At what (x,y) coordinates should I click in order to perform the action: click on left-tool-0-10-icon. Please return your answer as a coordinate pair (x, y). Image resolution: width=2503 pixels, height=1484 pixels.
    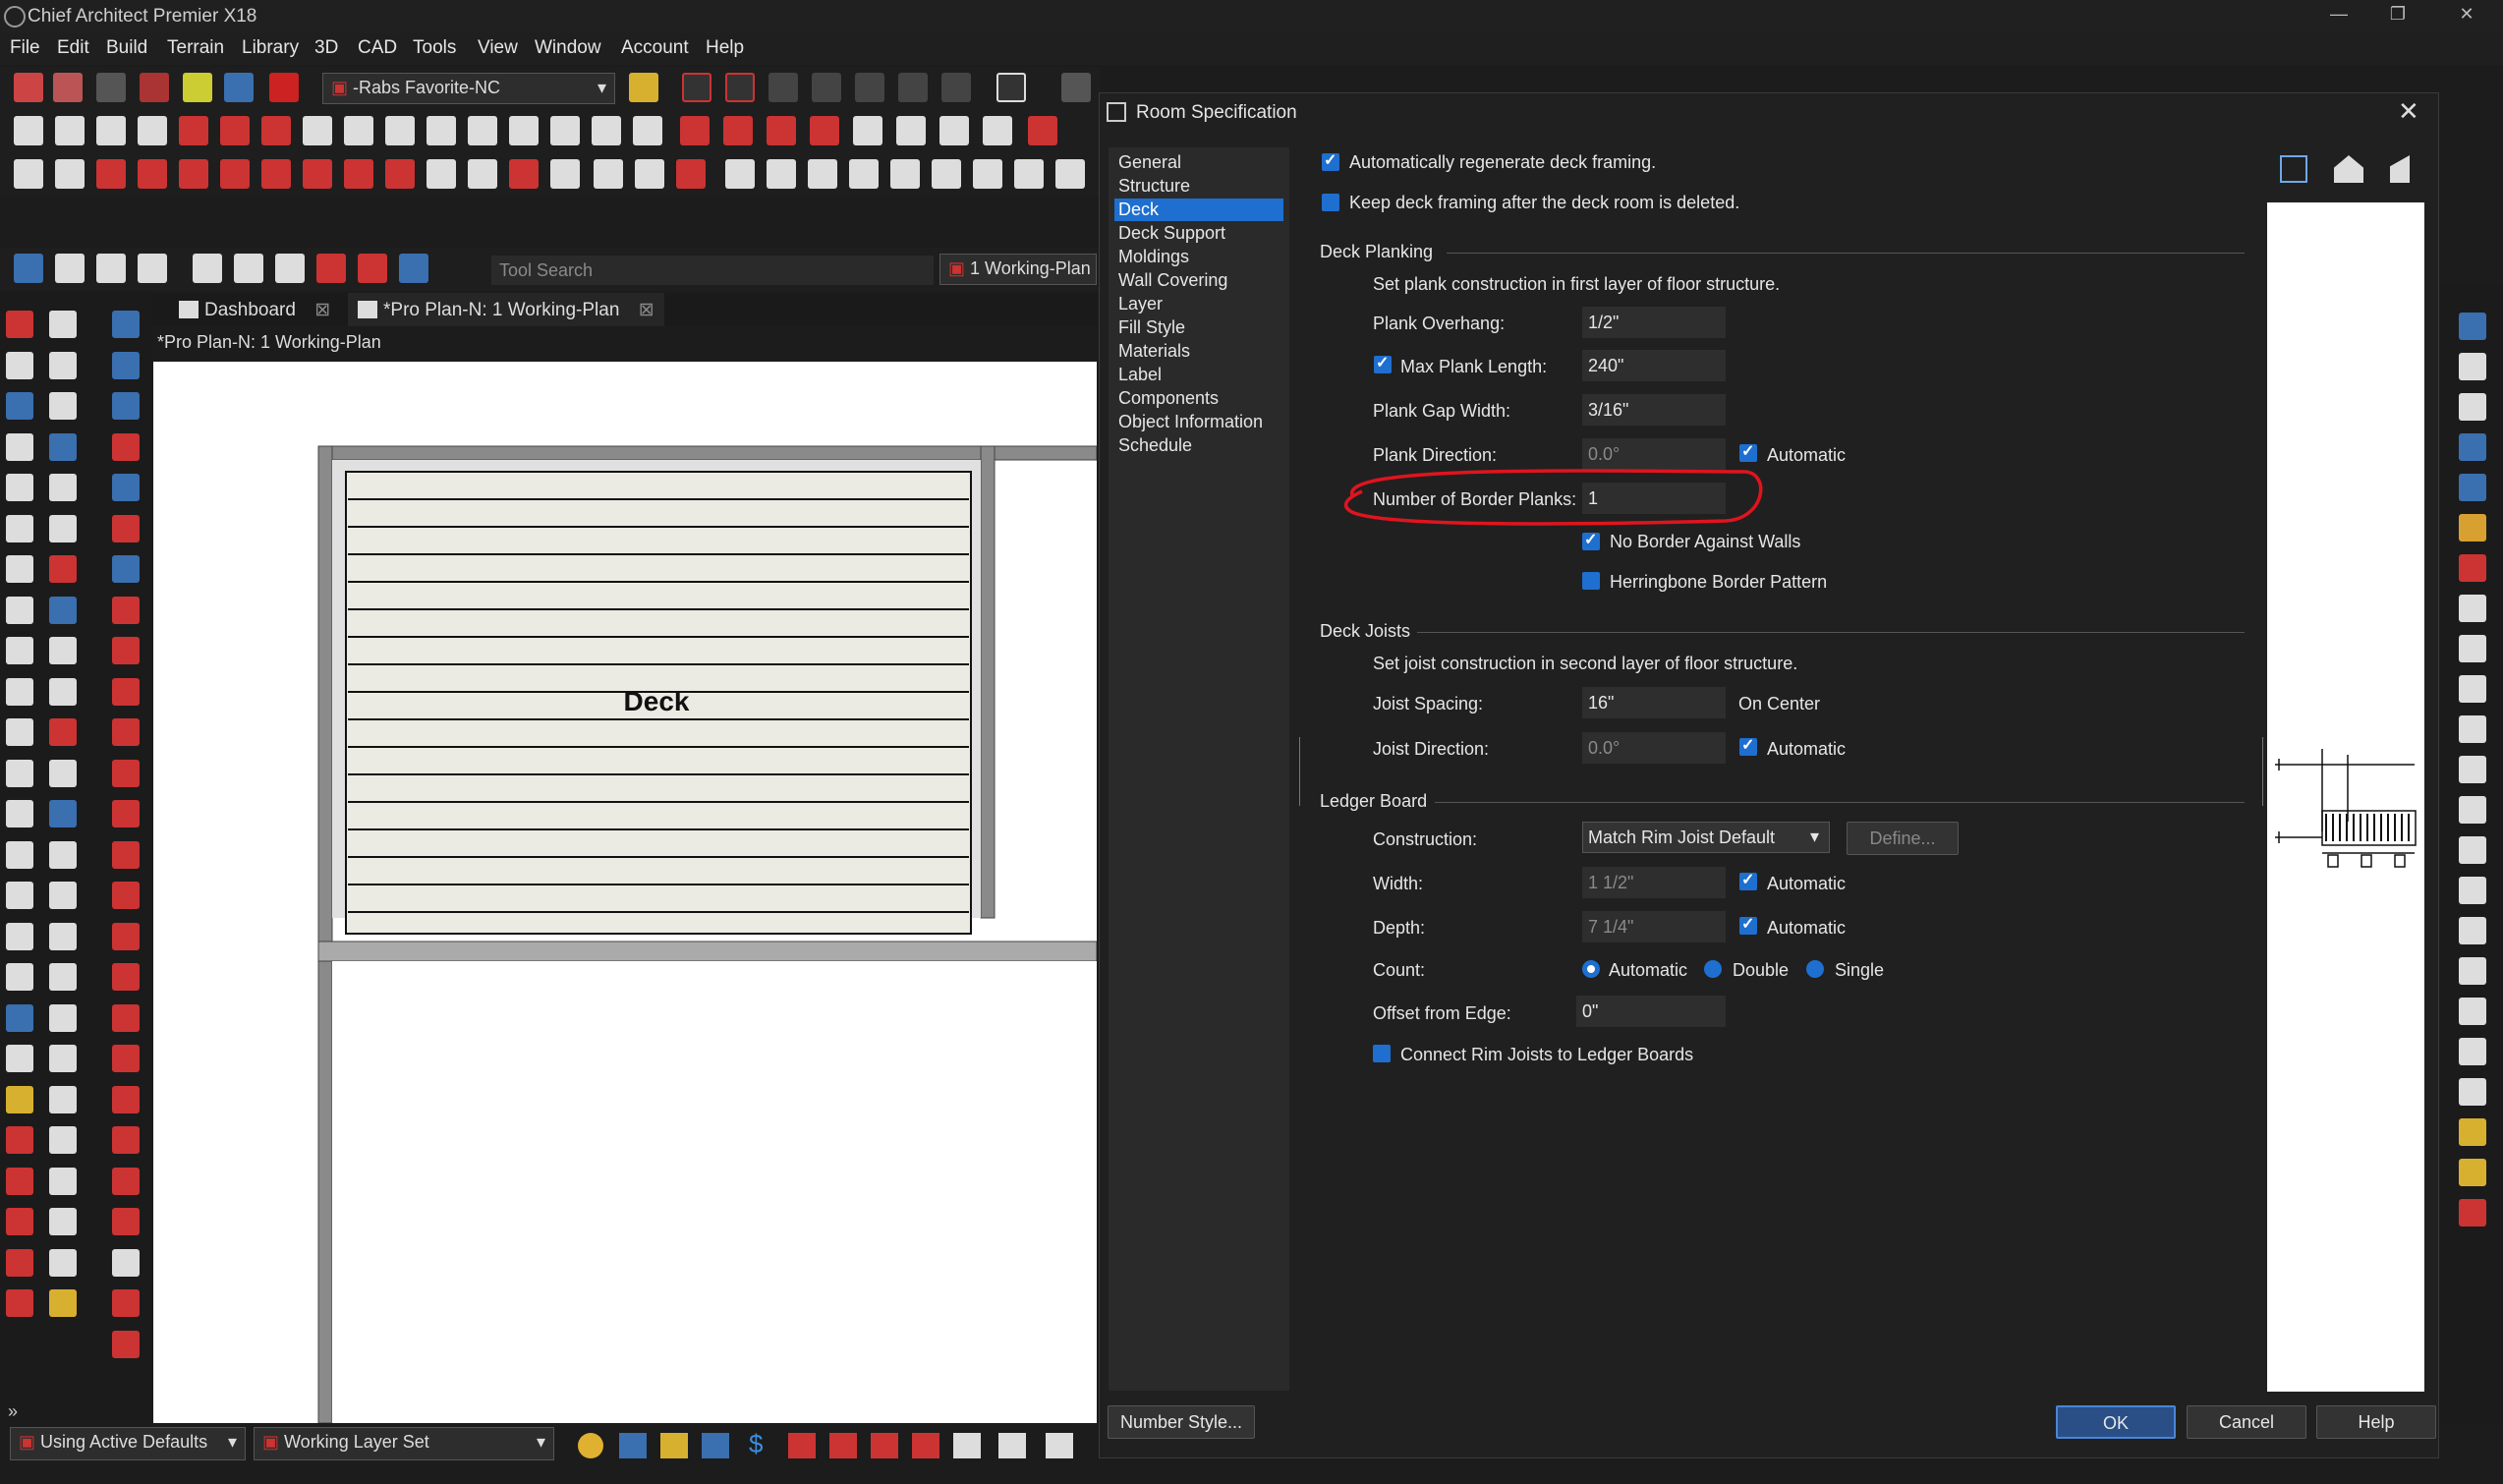
    Looking at the image, I should click on (20, 732).